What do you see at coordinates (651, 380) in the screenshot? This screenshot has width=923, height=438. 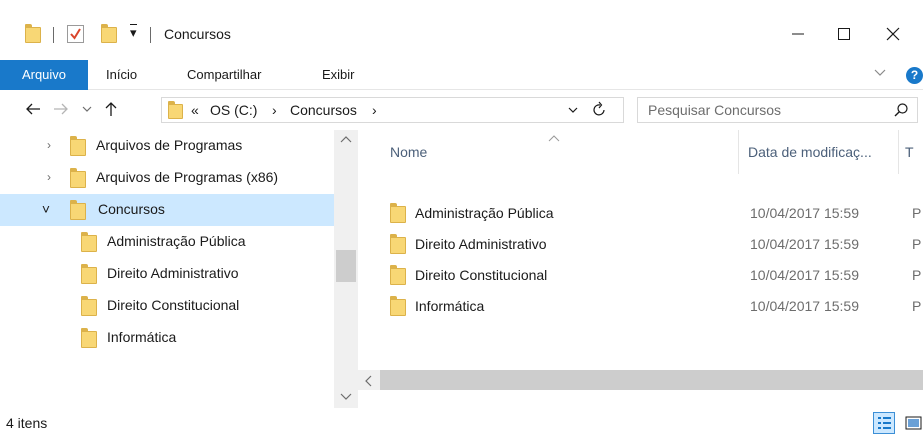 I see `horizontal-scroll-thumb` at bounding box center [651, 380].